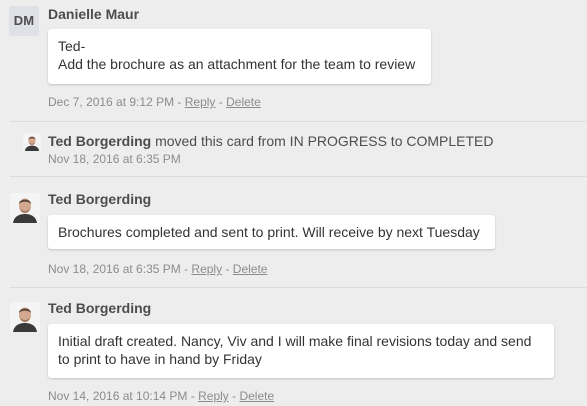 The height and width of the screenshot is (406, 587). Describe the element at coordinates (114, 269) in the screenshot. I see `comment-timestamp: Nov 18, 2016 at 6:35 PM` at that location.